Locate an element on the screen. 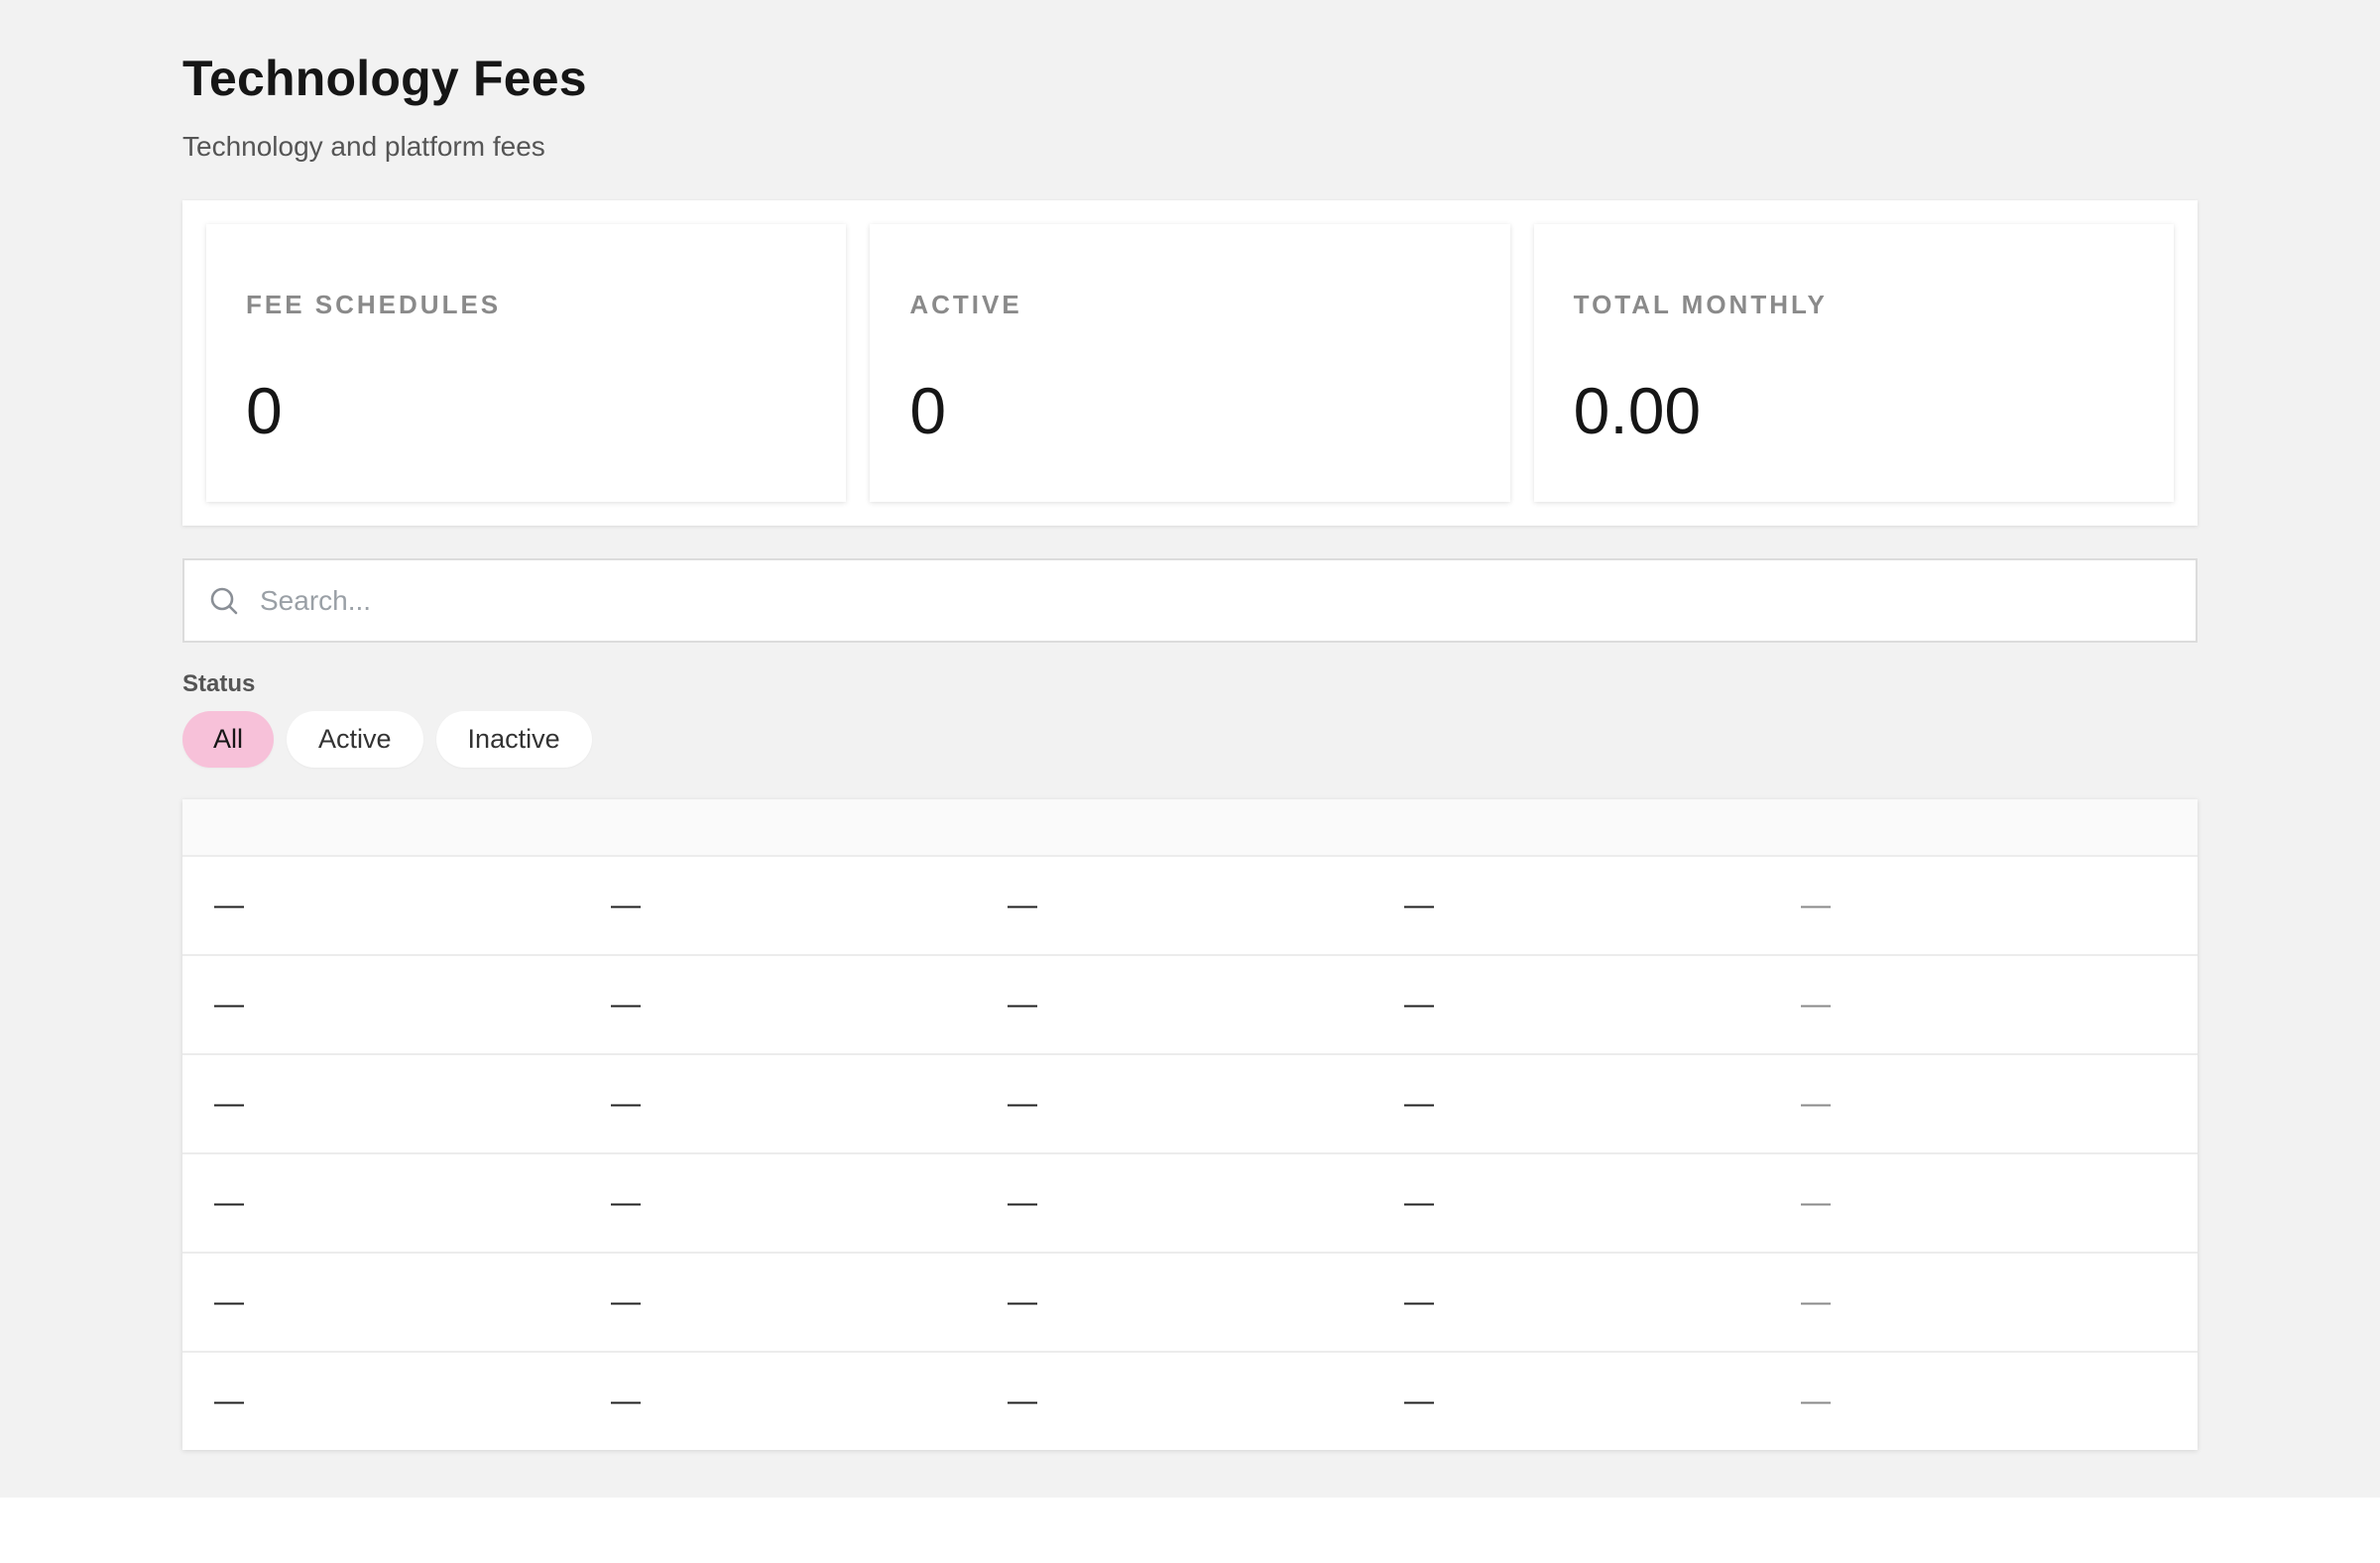  stat-card-active: ACTIVE 0 is located at coordinates (1190, 363).